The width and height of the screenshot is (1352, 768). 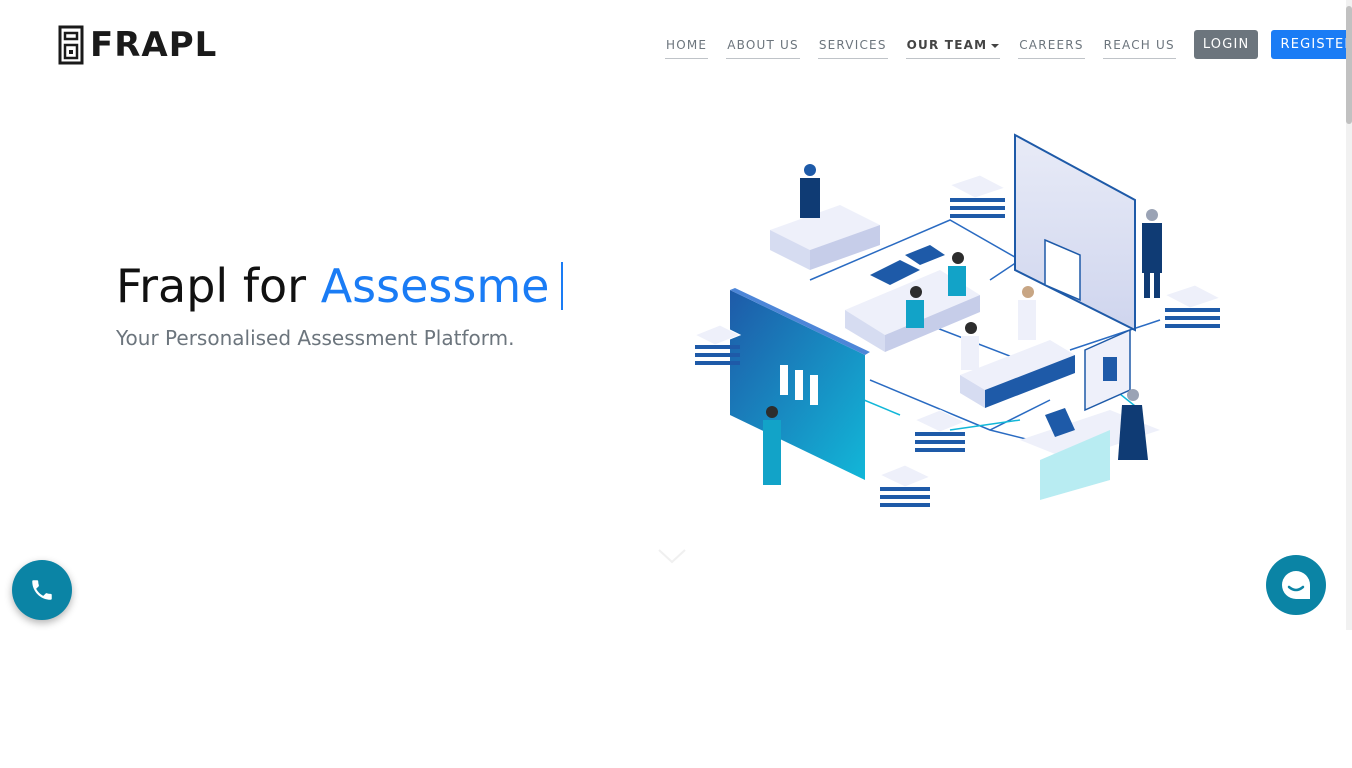 I want to click on chat-bubble-icon, so click(x=1296, y=585).